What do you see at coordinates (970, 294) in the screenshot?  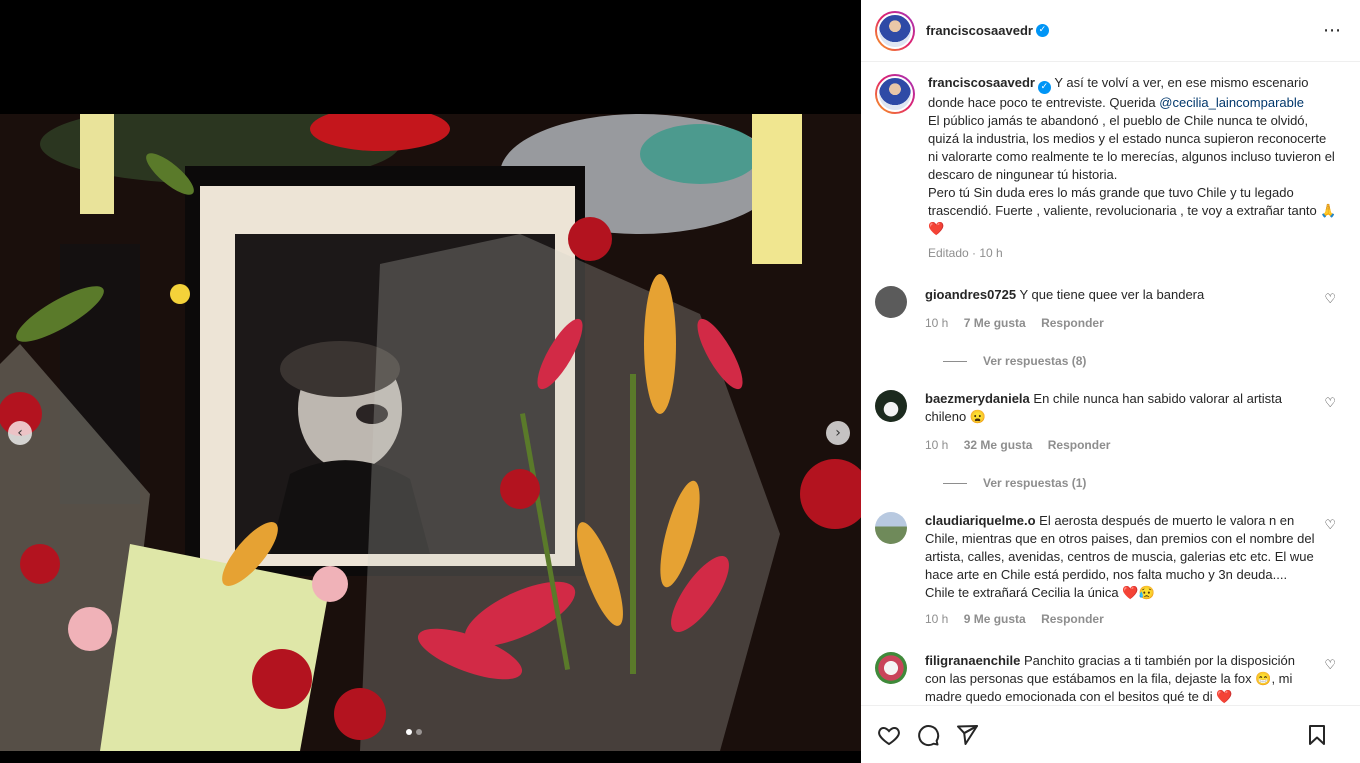 I see `commenter-username: gioandres0725` at bounding box center [970, 294].